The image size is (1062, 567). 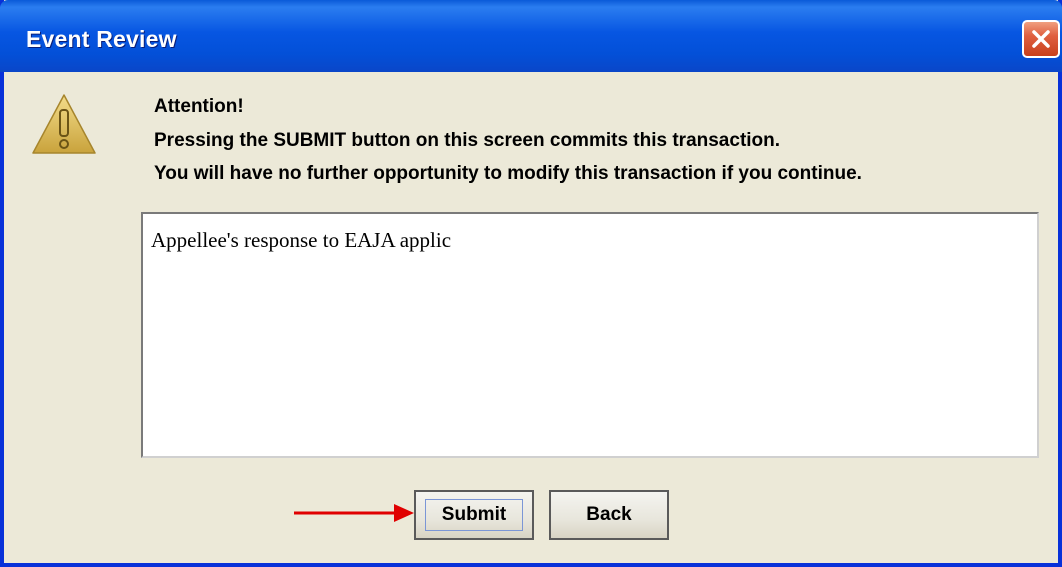 I want to click on back-button-label: Back, so click(x=609, y=514).